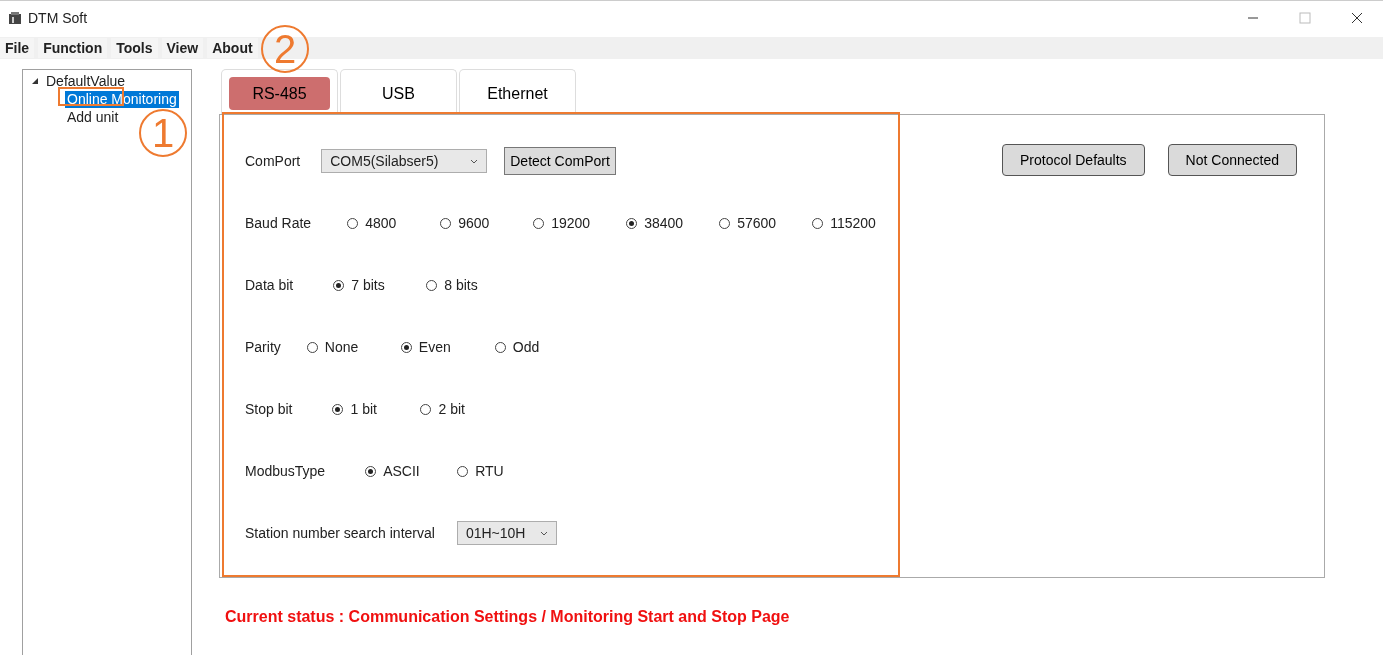 The image size is (1383, 655). I want to click on option-label: 8 bits, so click(461, 285).